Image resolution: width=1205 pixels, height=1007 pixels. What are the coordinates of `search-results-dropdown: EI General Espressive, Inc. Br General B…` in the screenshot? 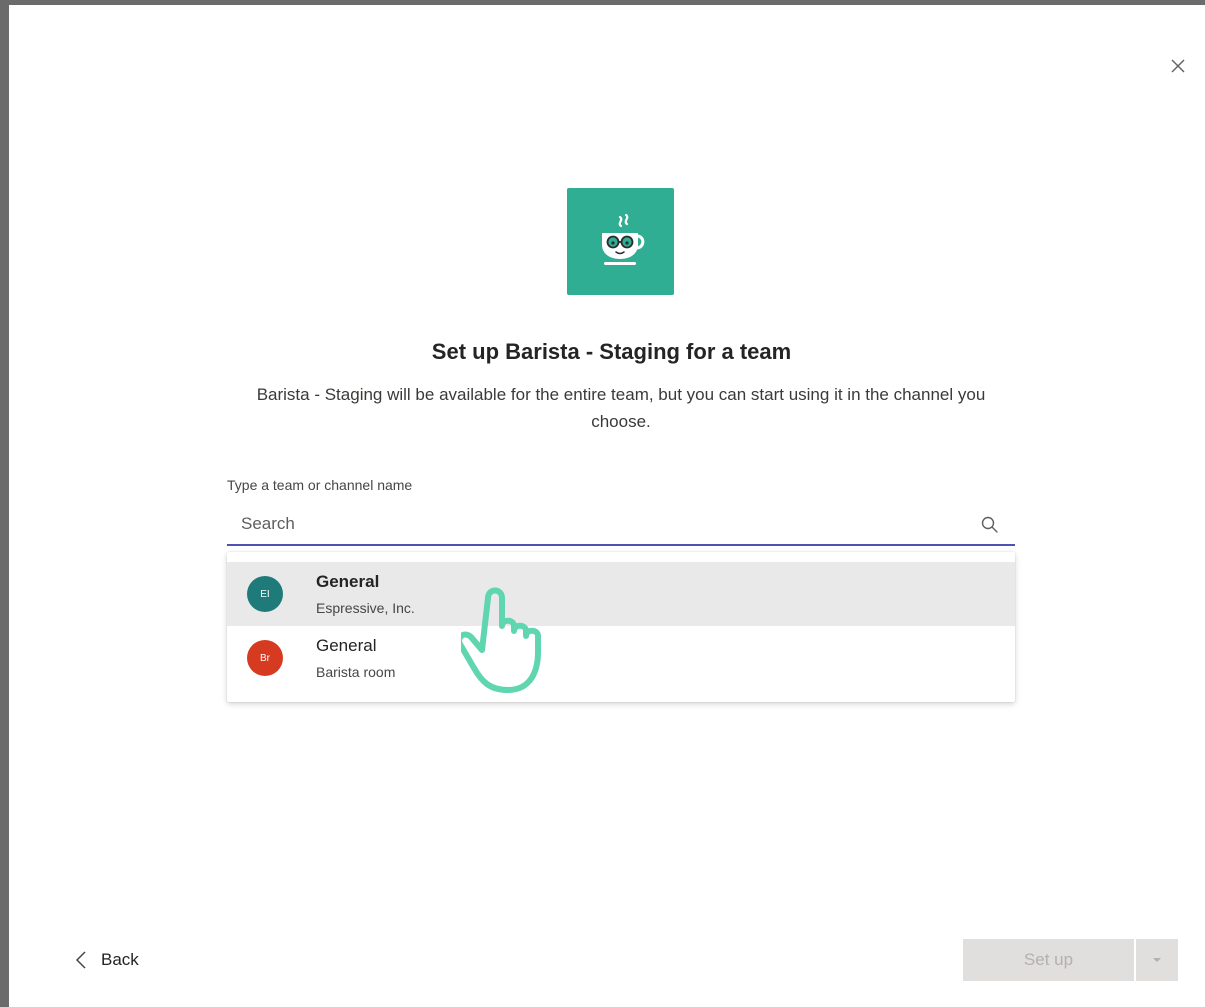 It's located at (621, 627).